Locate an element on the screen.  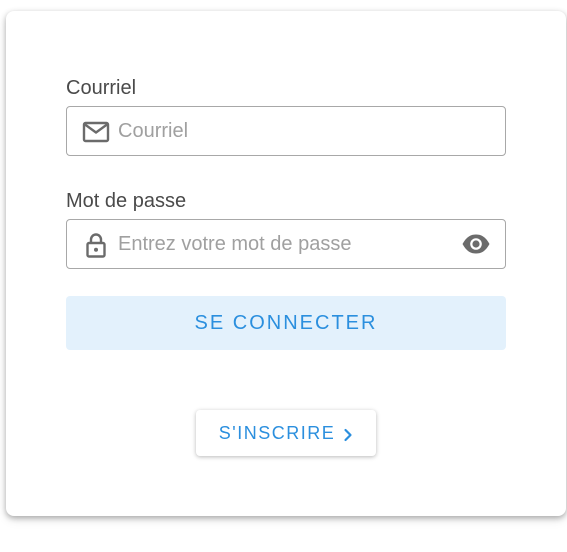
mail-icon is located at coordinates (96, 132).